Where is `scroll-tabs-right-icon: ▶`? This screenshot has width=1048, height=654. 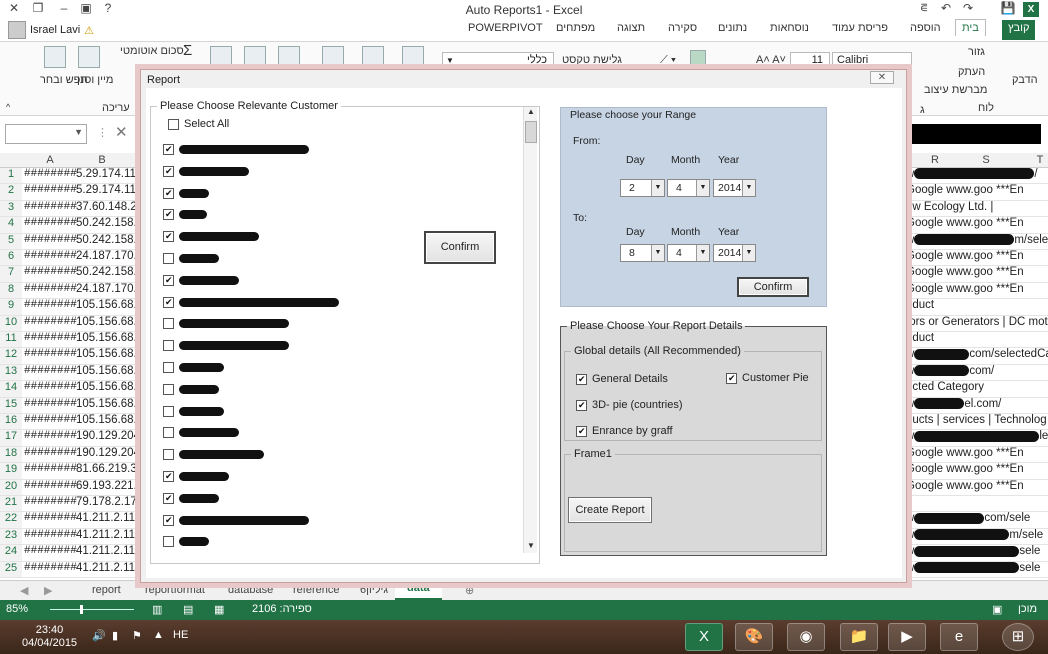 scroll-tabs-right-icon: ▶ is located at coordinates (48, 590).